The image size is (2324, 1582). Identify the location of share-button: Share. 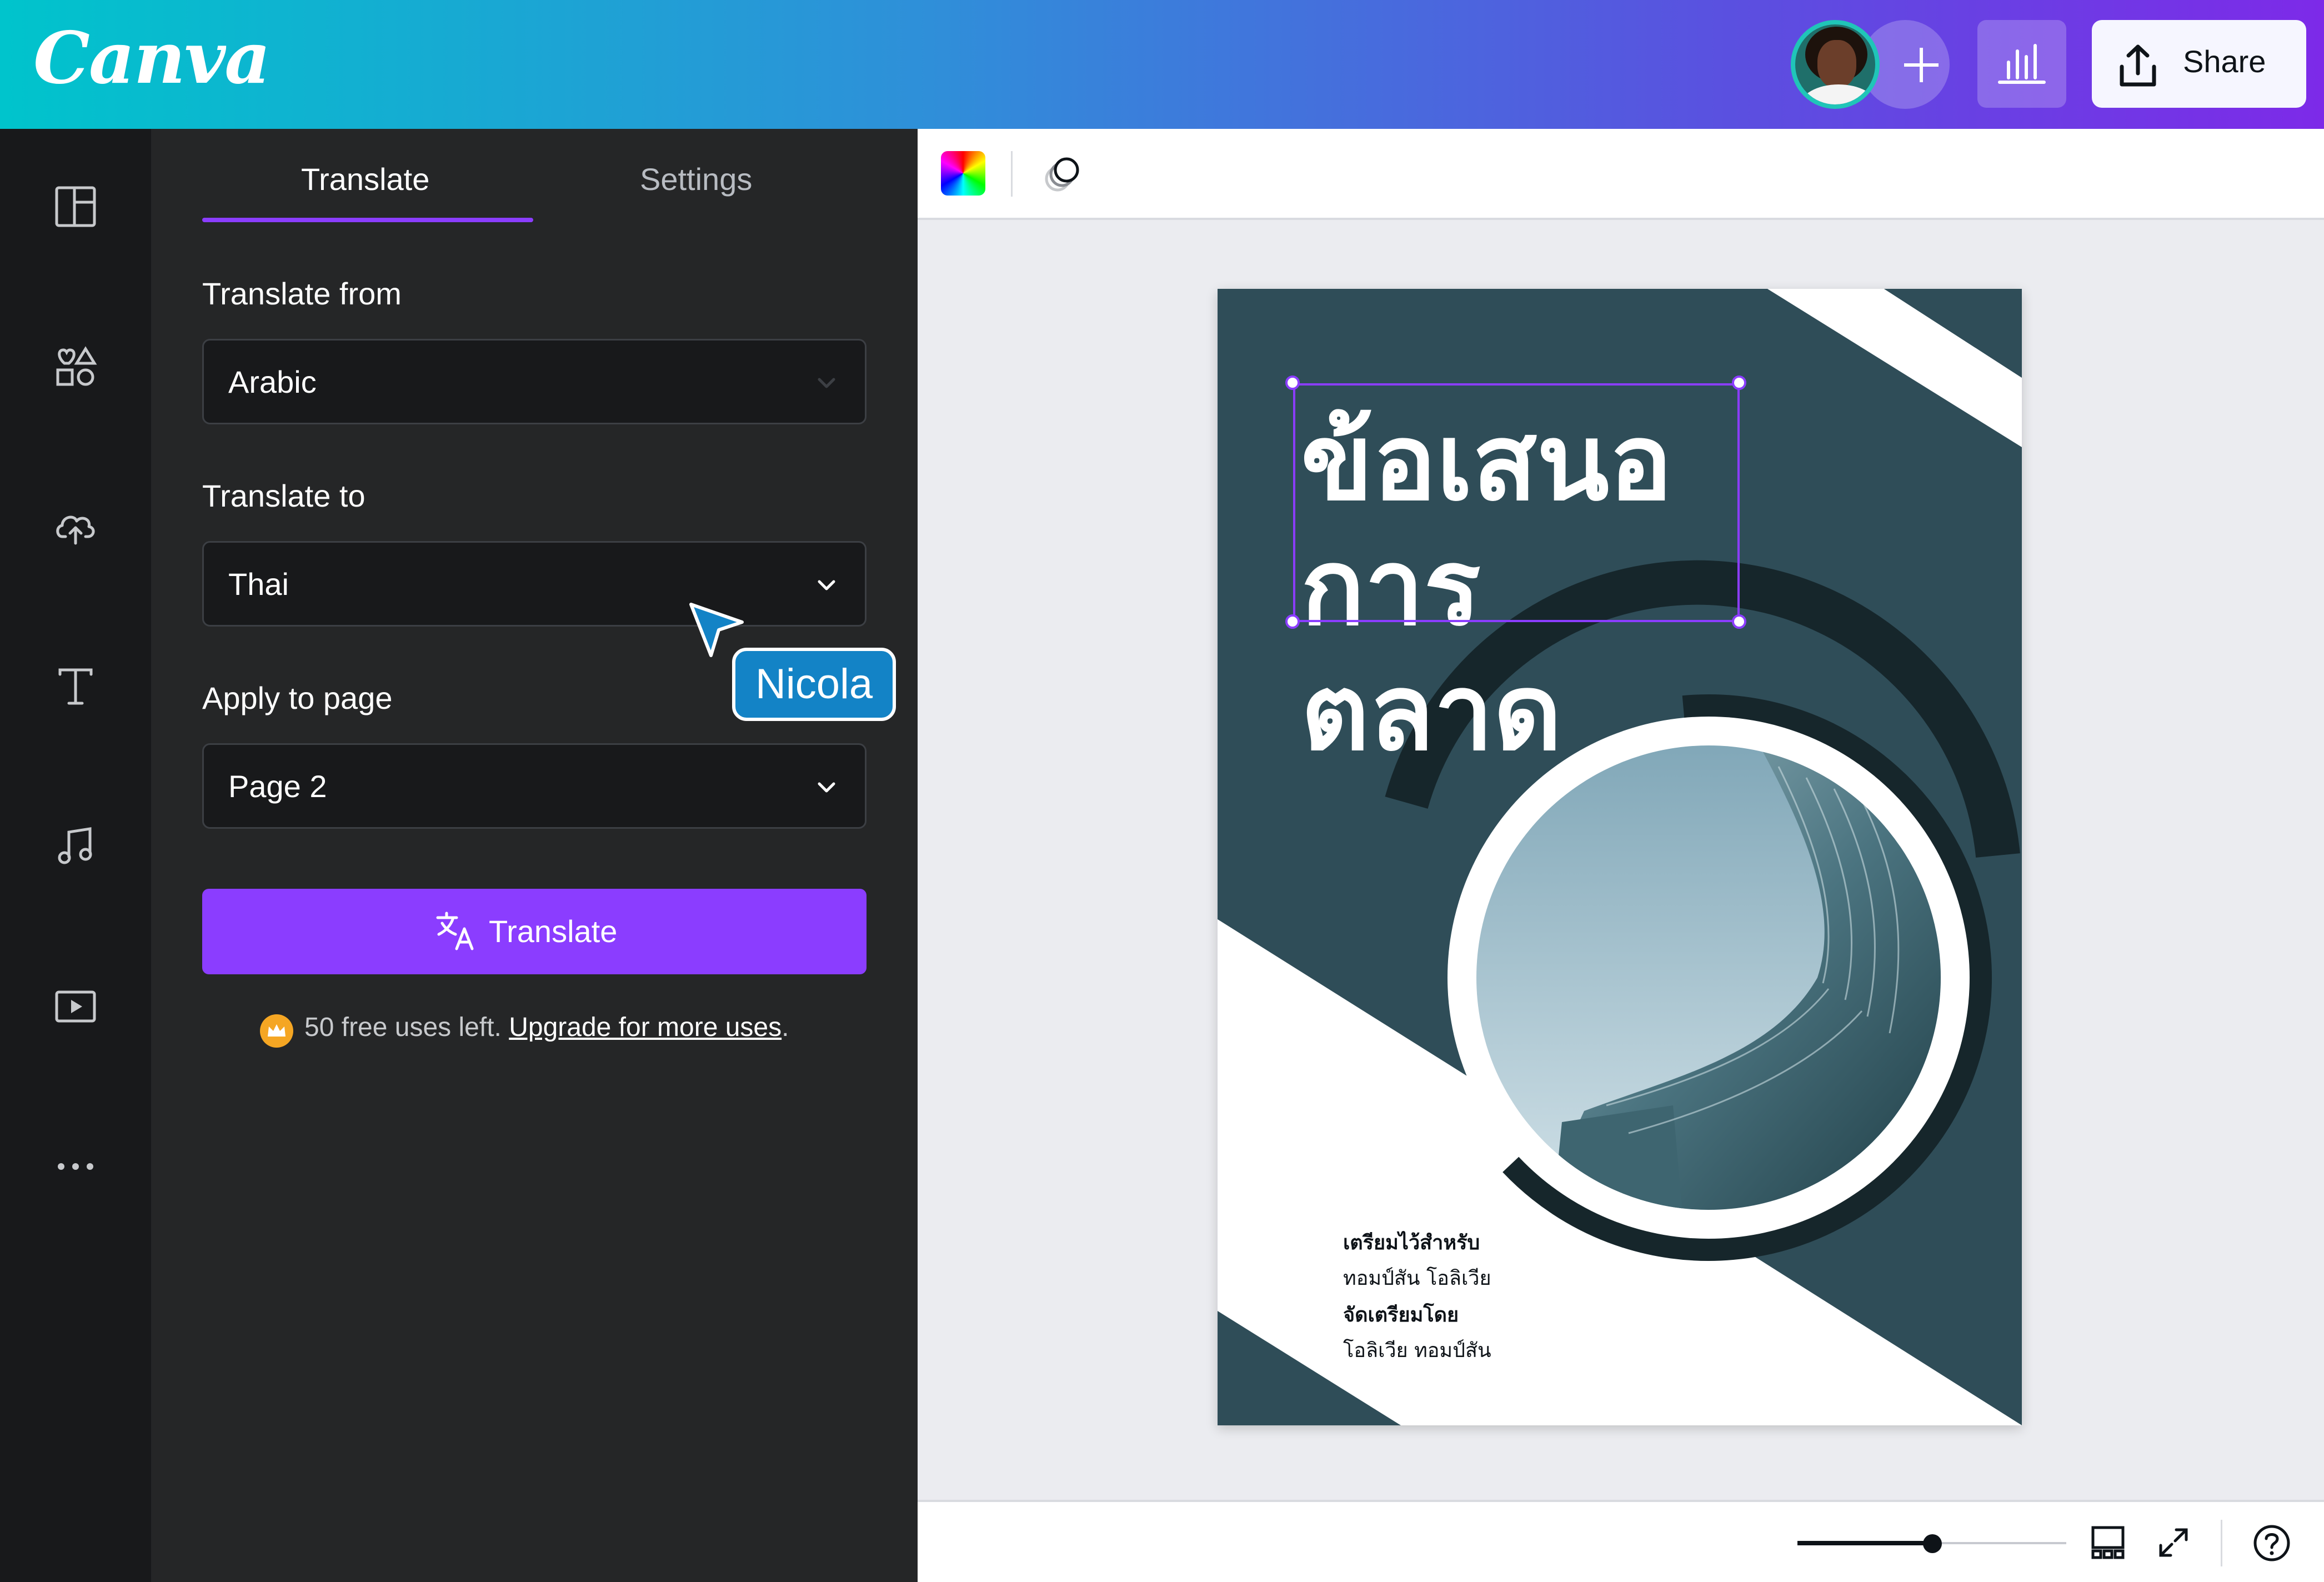
(2199, 64).